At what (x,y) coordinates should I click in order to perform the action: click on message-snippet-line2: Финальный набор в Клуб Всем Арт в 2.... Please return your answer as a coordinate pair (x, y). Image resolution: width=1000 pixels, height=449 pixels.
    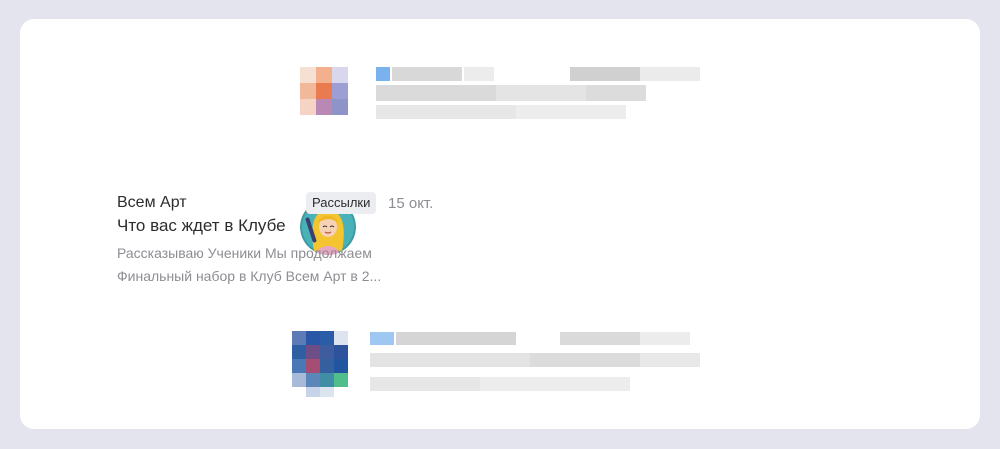
    Looking at the image, I should click on (249, 276).